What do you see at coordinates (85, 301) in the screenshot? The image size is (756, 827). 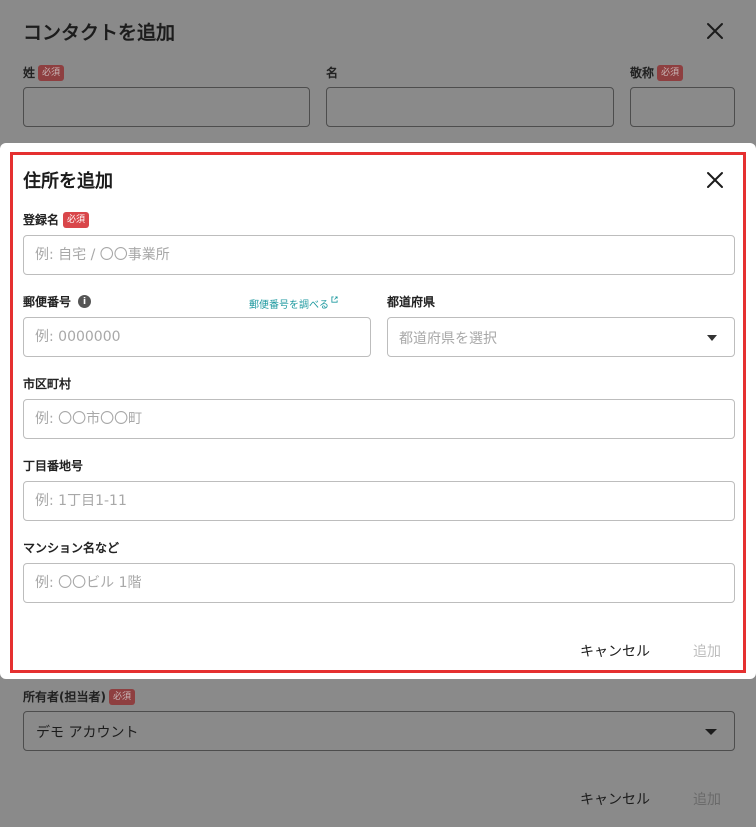 I see `info-icon: i` at bounding box center [85, 301].